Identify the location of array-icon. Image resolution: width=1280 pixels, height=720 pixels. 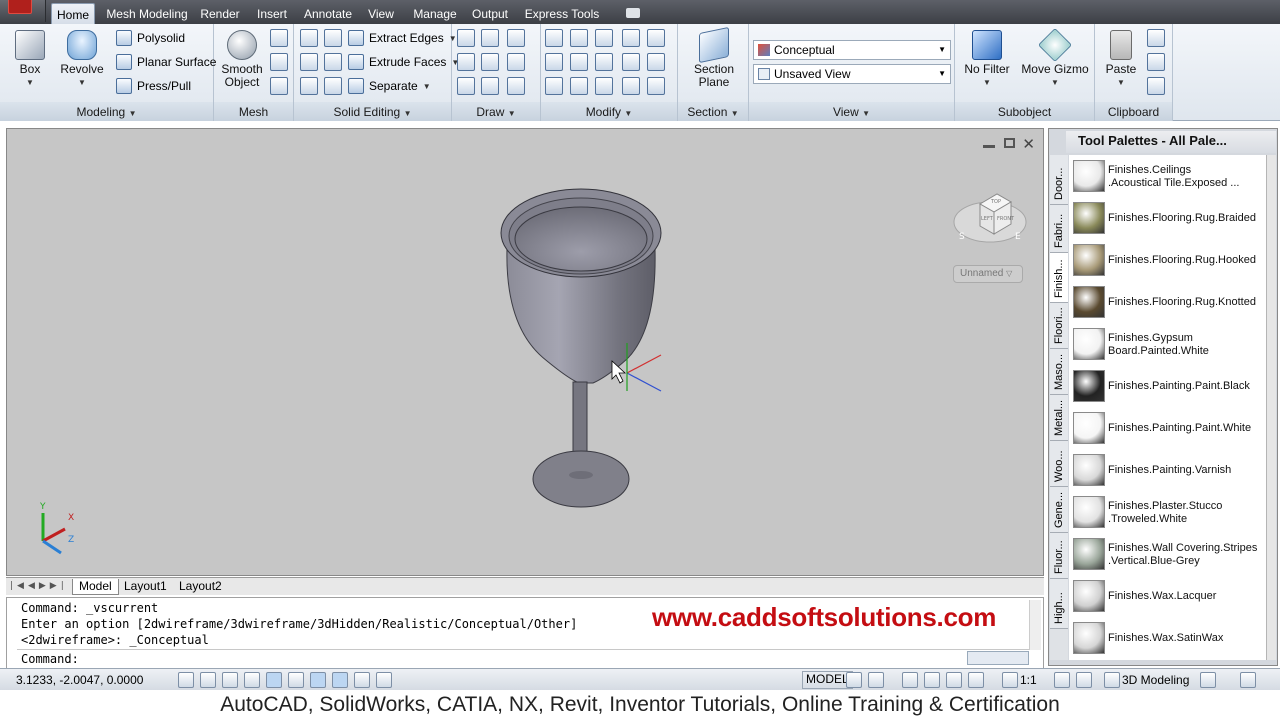
(554, 86).